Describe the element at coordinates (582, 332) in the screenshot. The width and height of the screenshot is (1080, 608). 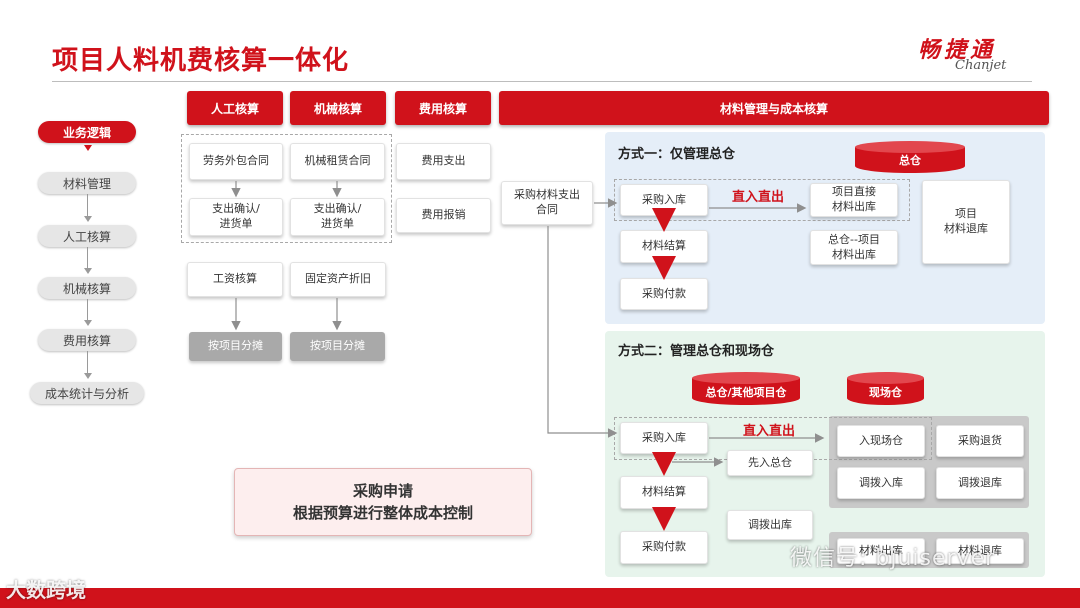
I see `arrow-contract-mode2` at that location.